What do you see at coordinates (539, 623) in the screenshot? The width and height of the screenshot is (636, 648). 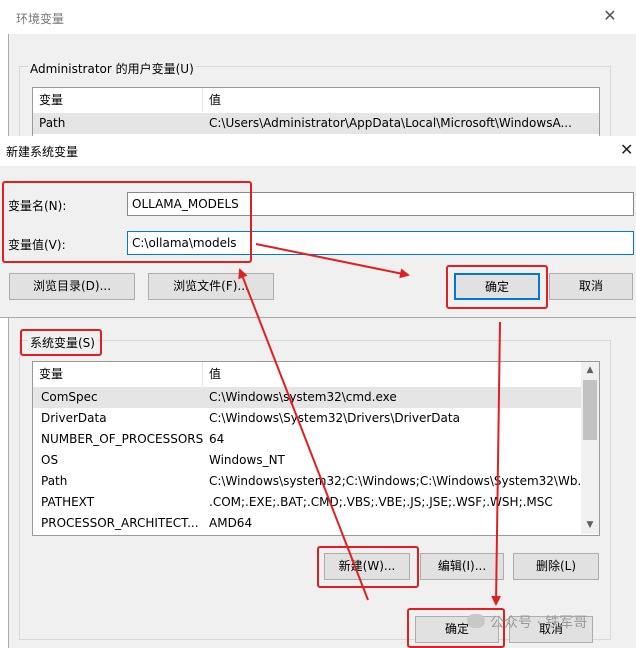 I see `watermark-text: 公众号 · 铁军哥` at bounding box center [539, 623].